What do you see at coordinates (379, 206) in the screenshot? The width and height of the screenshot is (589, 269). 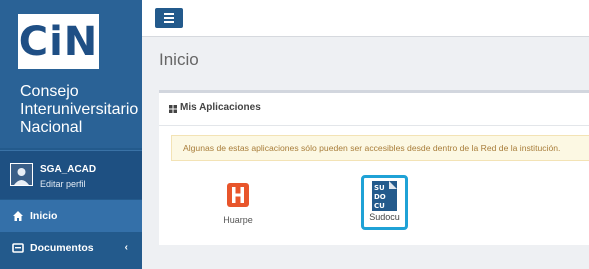 I see `svg-text: CU` at bounding box center [379, 206].